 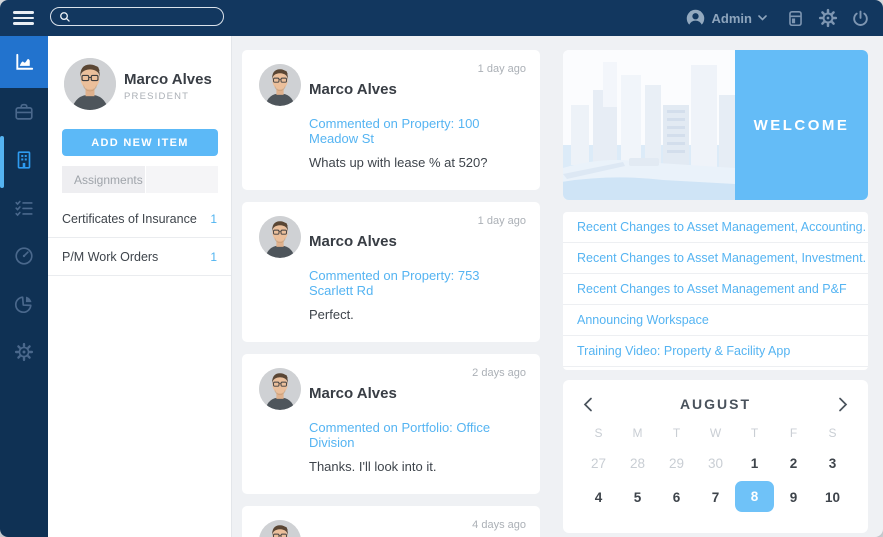 I want to click on calendar-day: 5, so click(x=637, y=497).